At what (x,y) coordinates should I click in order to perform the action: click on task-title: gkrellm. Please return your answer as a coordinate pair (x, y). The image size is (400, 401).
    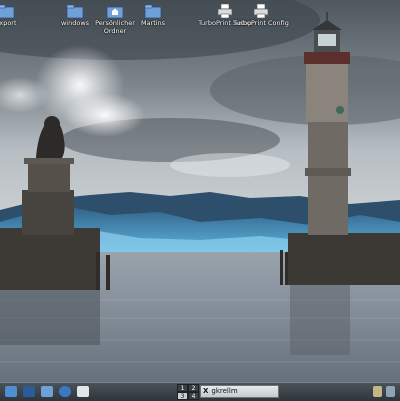
    Looking at the image, I should click on (224, 391).